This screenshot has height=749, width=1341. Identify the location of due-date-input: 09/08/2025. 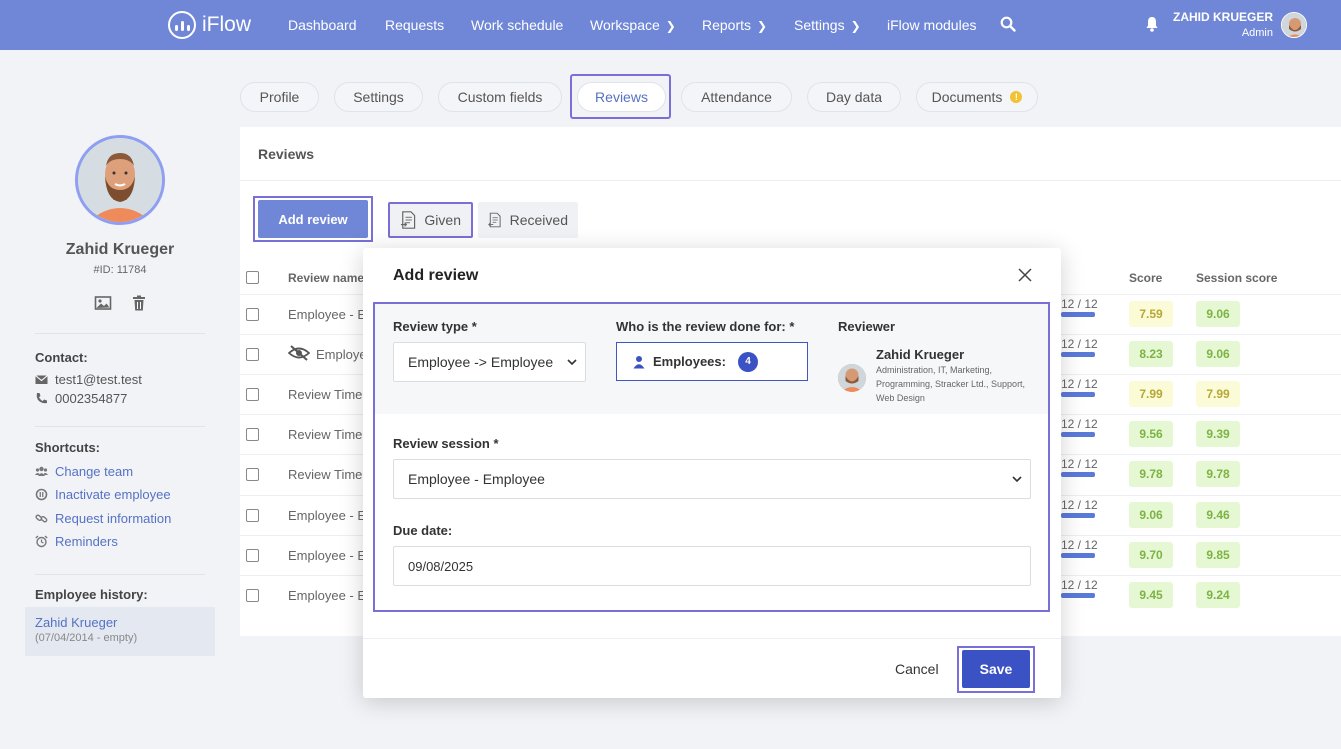
(712, 566).